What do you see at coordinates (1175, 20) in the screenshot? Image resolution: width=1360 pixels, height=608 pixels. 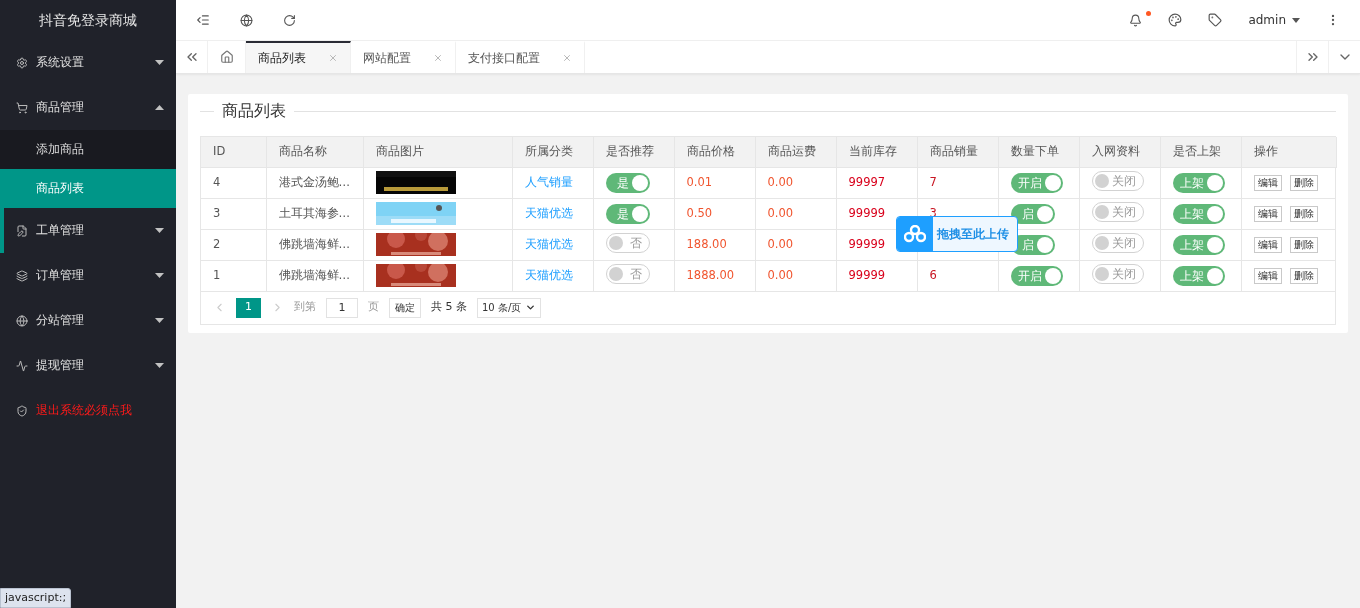 I see `palette-icon` at bounding box center [1175, 20].